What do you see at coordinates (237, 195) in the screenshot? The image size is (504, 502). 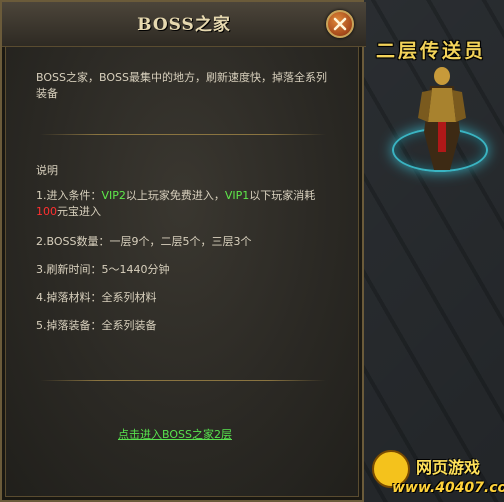 I see `rule-text-segment: VIP1` at bounding box center [237, 195].